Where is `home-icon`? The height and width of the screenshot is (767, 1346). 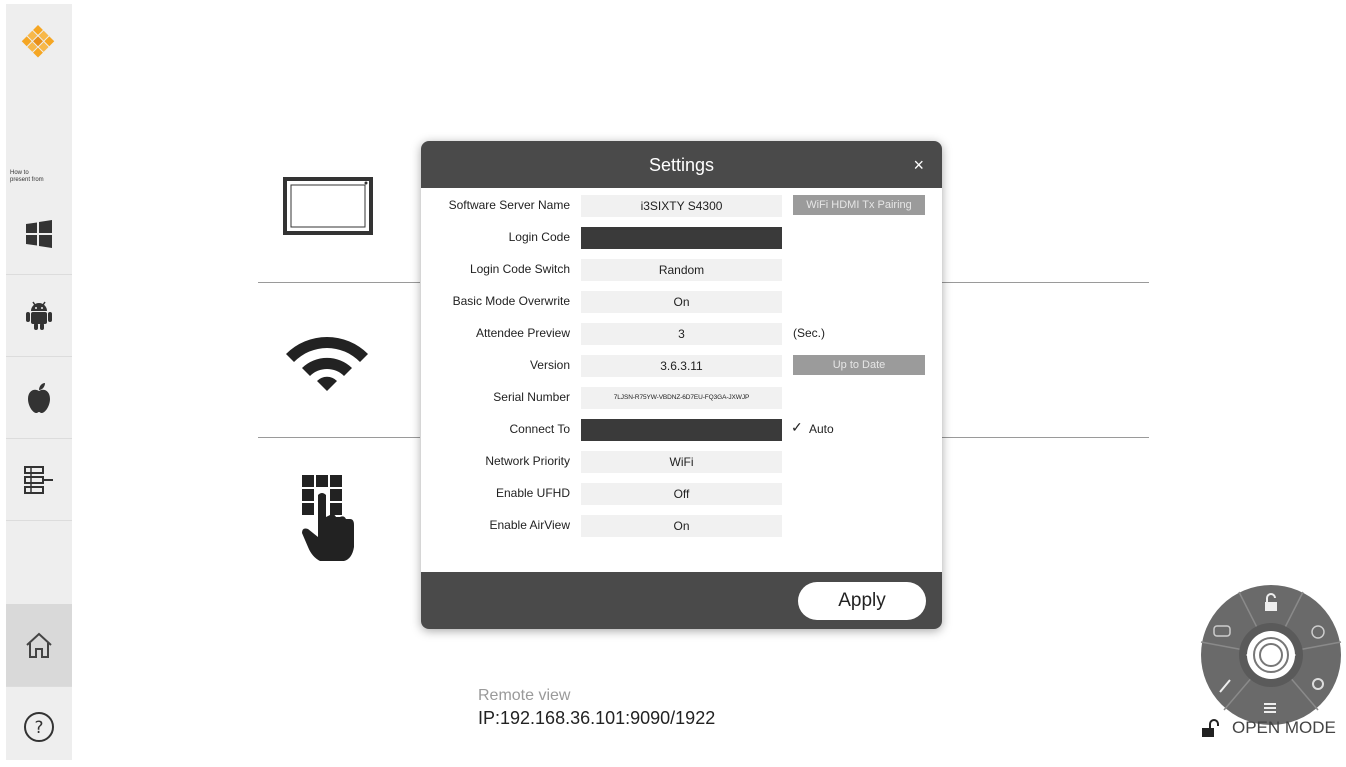 home-icon is located at coordinates (39, 645).